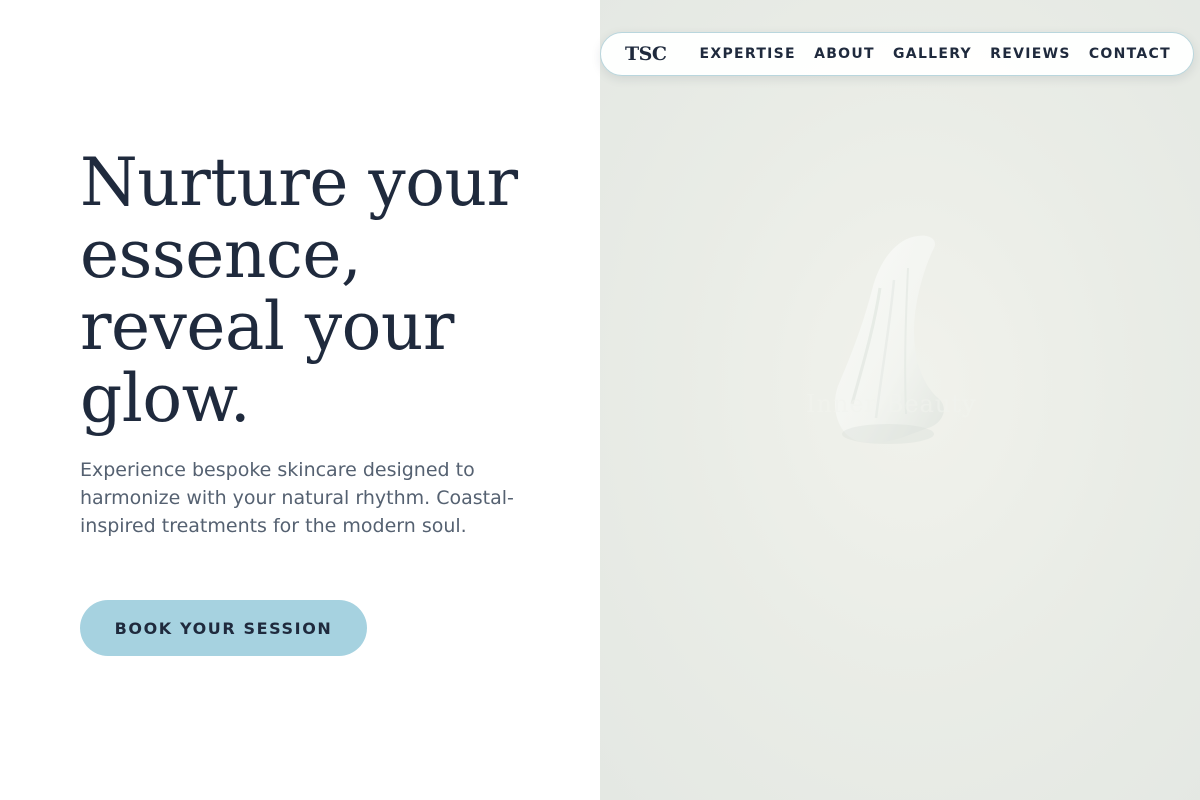 The width and height of the screenshot is (1200, 800). I want to click on nav-links: EXPERTISE ABOUT GALLERY REVIEWS CONTACT, so click(935, 54).